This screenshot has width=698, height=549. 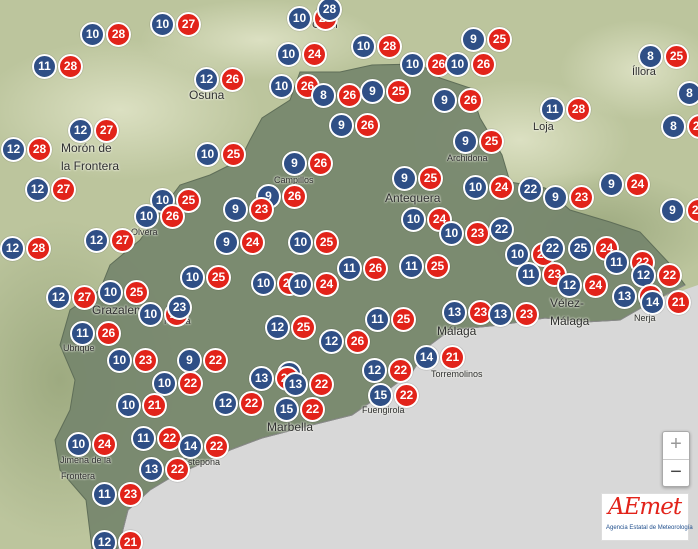 What do you see at coordinates (580, 248) in the screenshot?
I see `min-temp-badge: 25` at bounding box center [580, 248].